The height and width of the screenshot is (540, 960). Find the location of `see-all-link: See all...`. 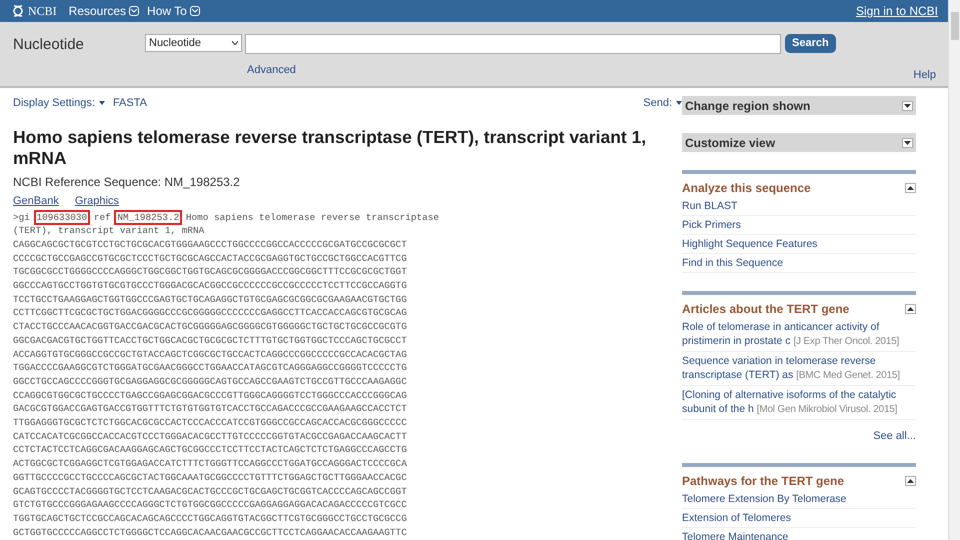

see-all-link: See all... is located at coordinates (799, 436).